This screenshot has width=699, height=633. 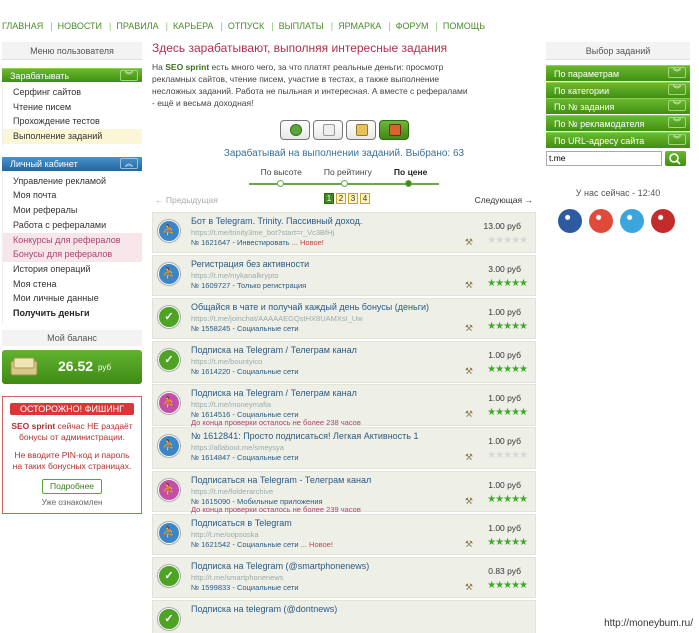 What do you see at coordinates (329, 198) in the screenshot?
I see `page-number: 1` at bounding box center [329, 198].